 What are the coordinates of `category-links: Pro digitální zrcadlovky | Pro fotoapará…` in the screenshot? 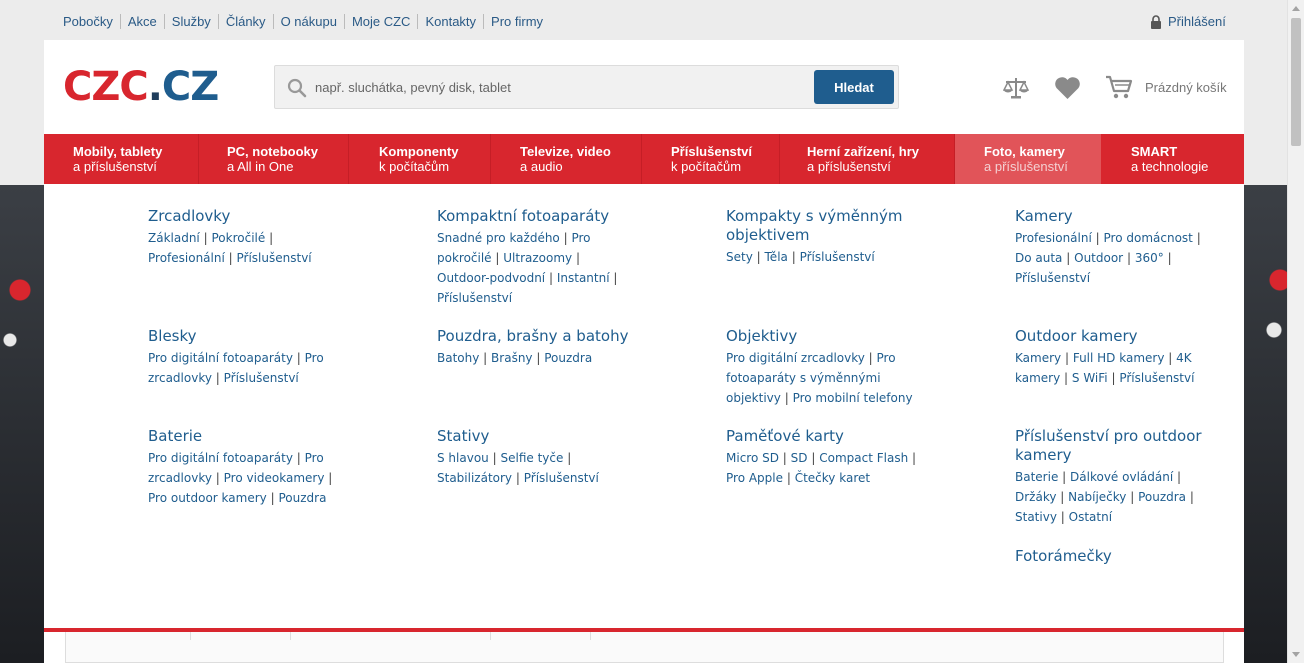 It's located at (819, 378).